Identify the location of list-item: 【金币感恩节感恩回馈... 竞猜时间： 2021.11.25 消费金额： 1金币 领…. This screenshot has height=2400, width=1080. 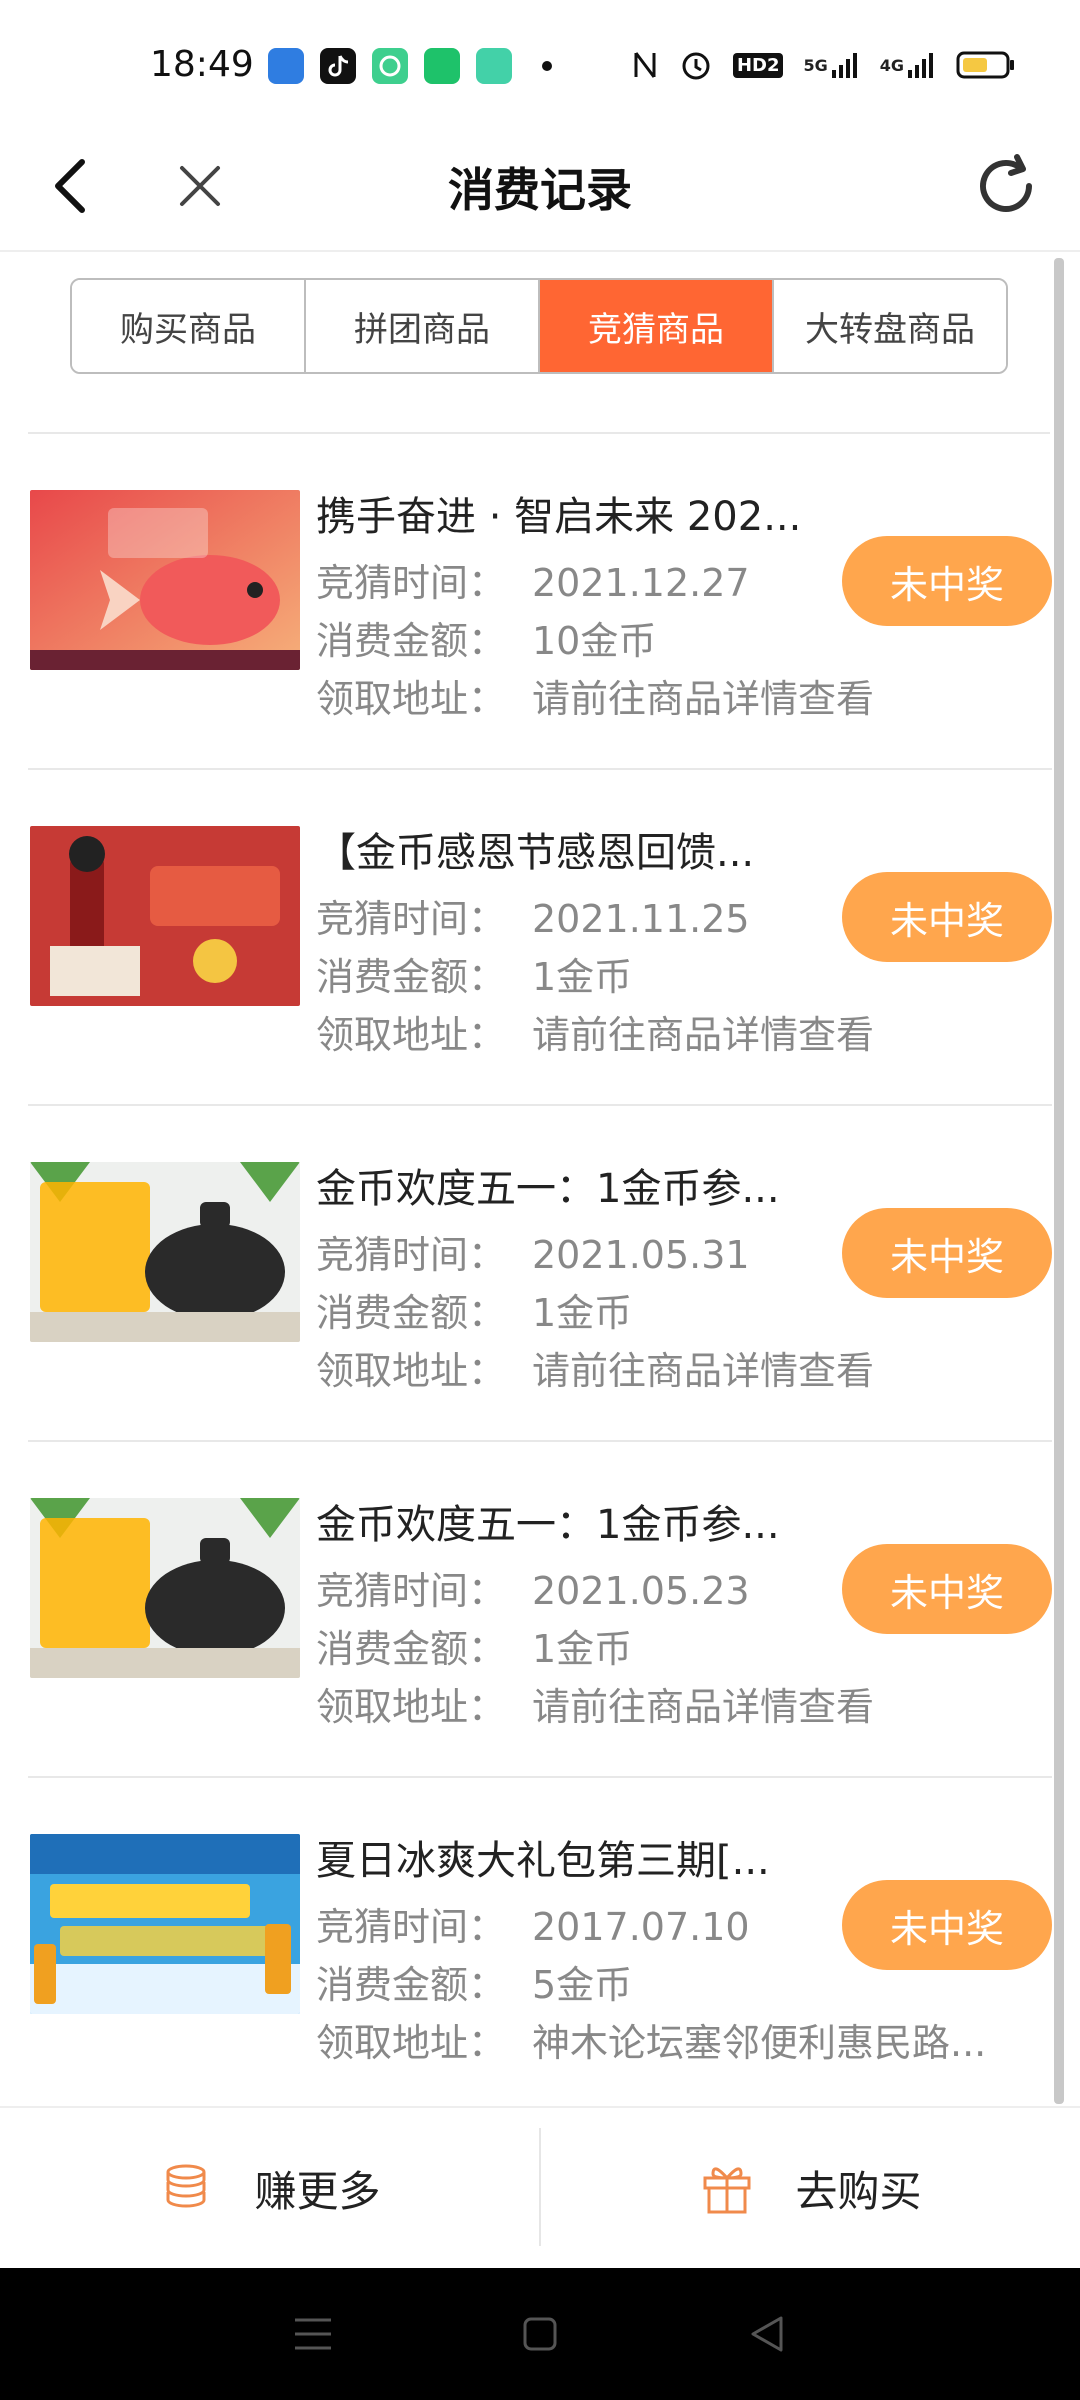
(540, 938).